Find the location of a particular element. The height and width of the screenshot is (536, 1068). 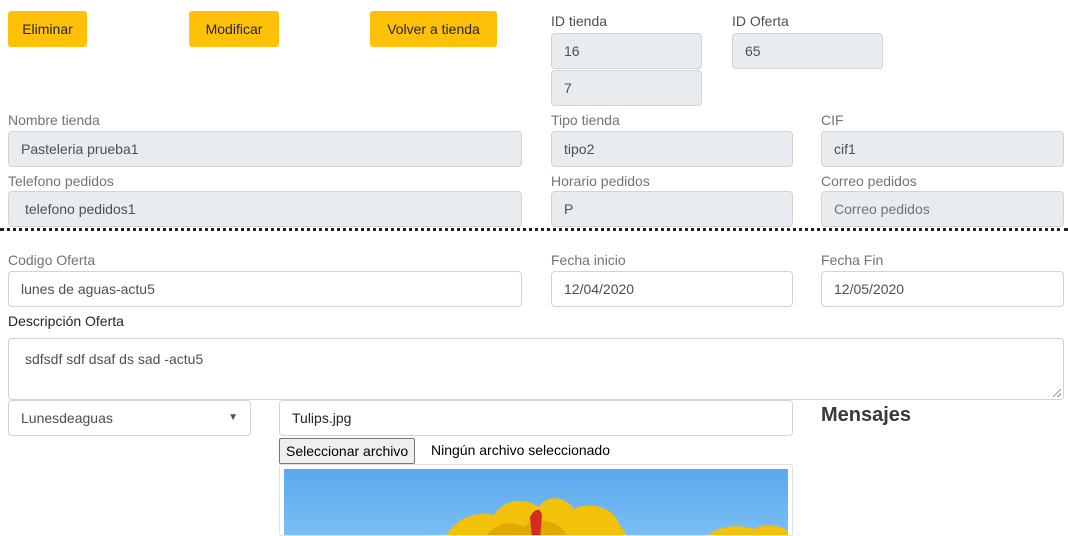

category-select: Lunesdeaguas ▼ is located at coordinates (129, 418).